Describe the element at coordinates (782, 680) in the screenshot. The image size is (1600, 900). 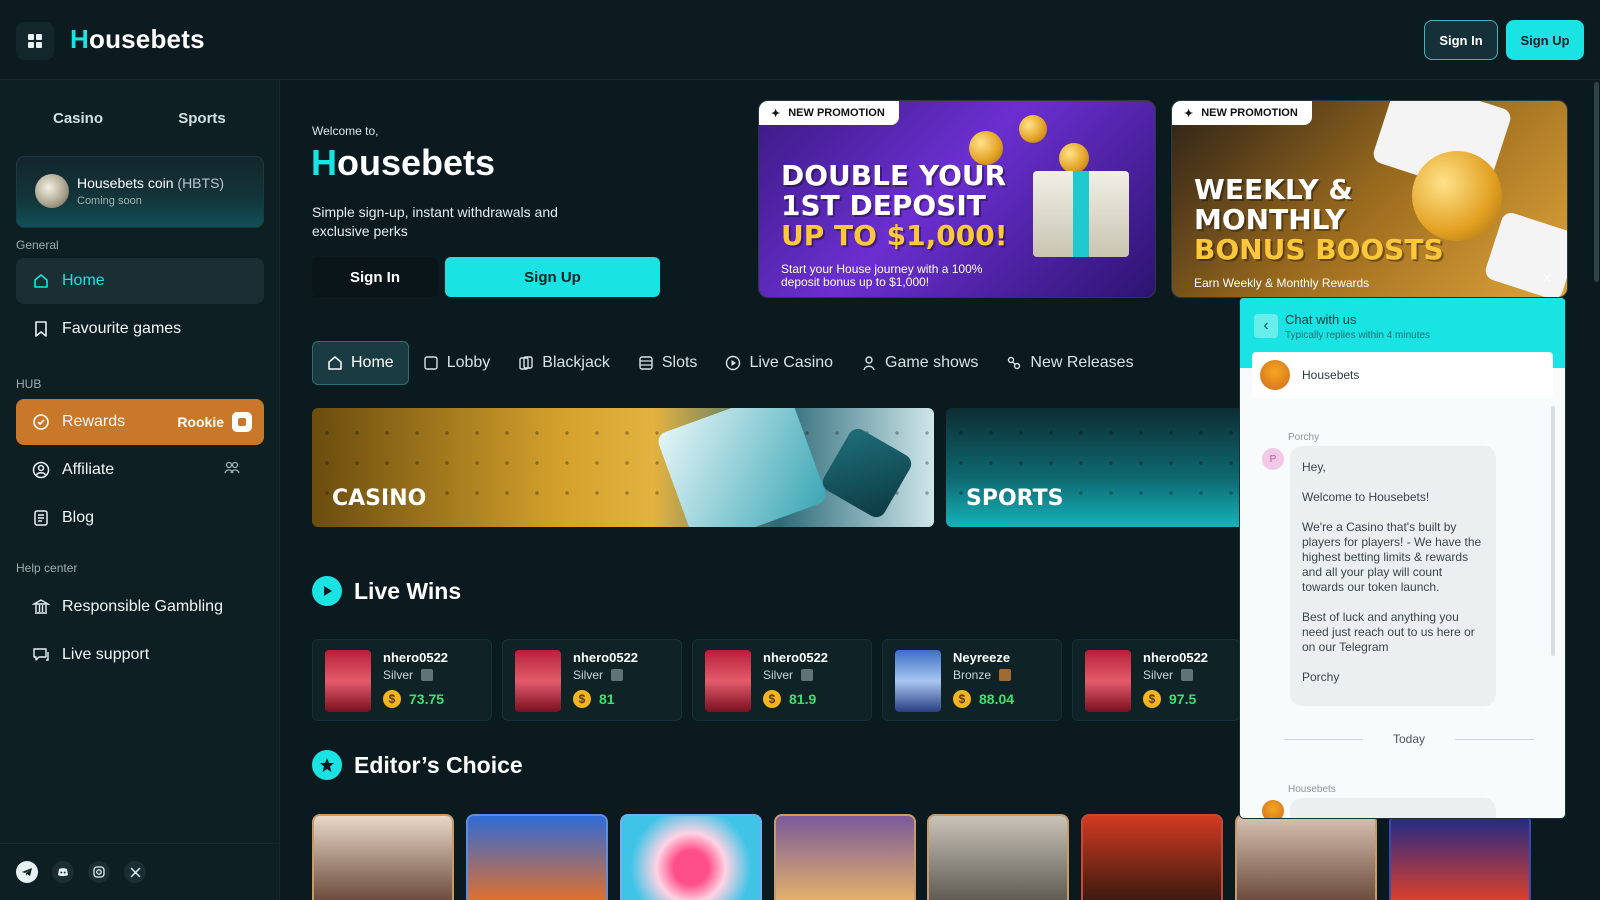
I see `live-win-card: nhero0522 Silver $81.9` at that location.